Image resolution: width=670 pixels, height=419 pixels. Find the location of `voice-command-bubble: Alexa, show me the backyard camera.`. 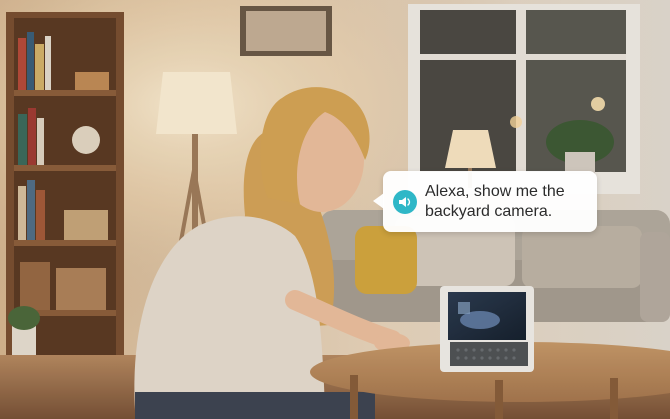

voice-command-bubble: Alexa, show me the backyard camera. is located at coordinates (485, 201).